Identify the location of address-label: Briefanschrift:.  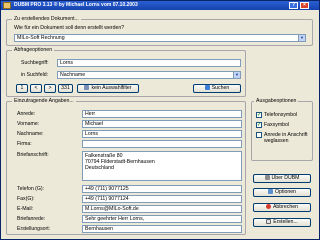
(33, 155).